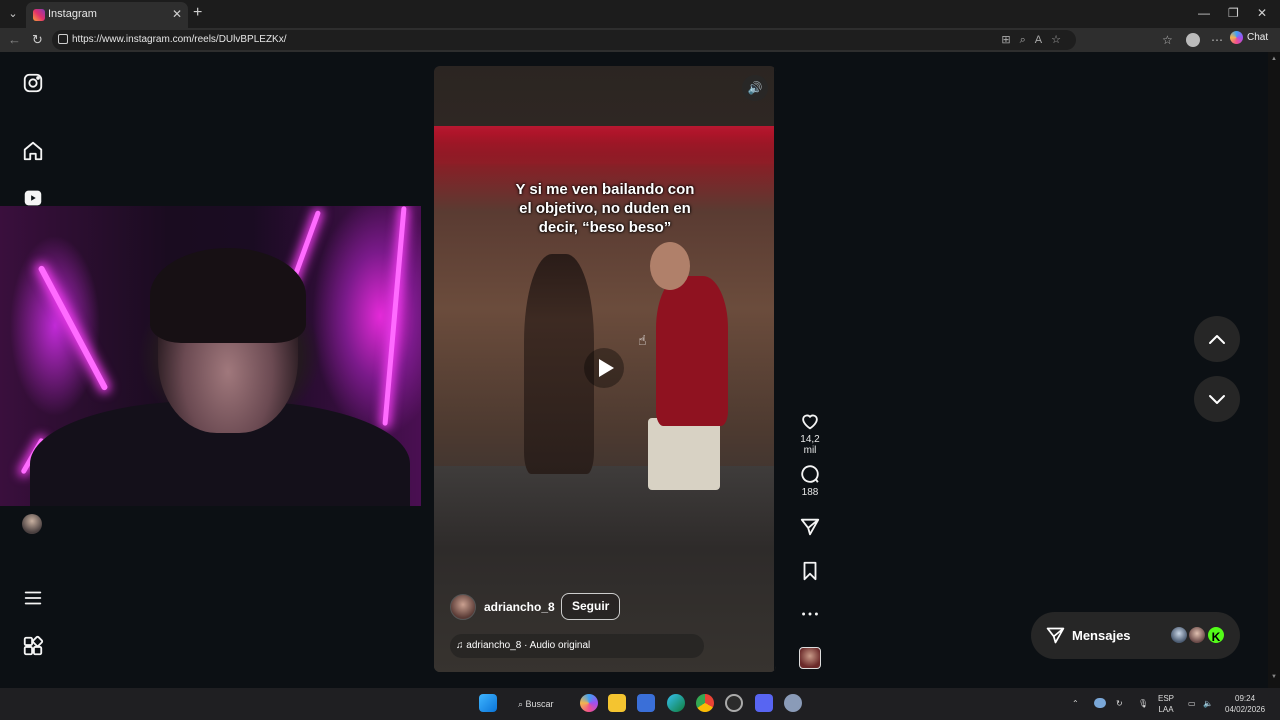 The height and width of the screenshot is (720, 1280). What do you see at coordinates (1217, 40) in the screenshot?
I see `more-options-icon: ⋯` at bounding box center [1217, 40].